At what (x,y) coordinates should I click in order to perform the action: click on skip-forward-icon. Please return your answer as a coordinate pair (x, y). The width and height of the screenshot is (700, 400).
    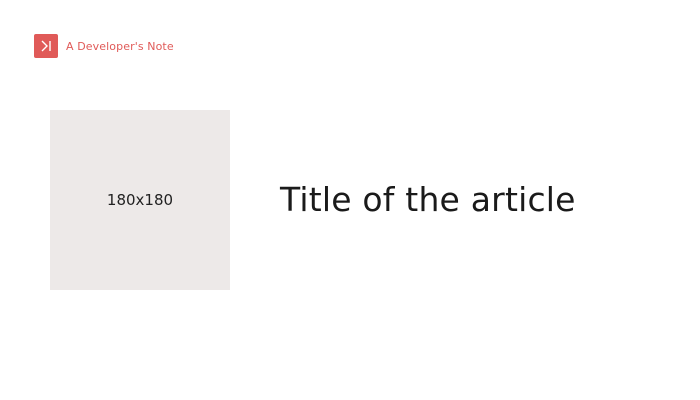
    Looking at the image, I should click on (46, 46).